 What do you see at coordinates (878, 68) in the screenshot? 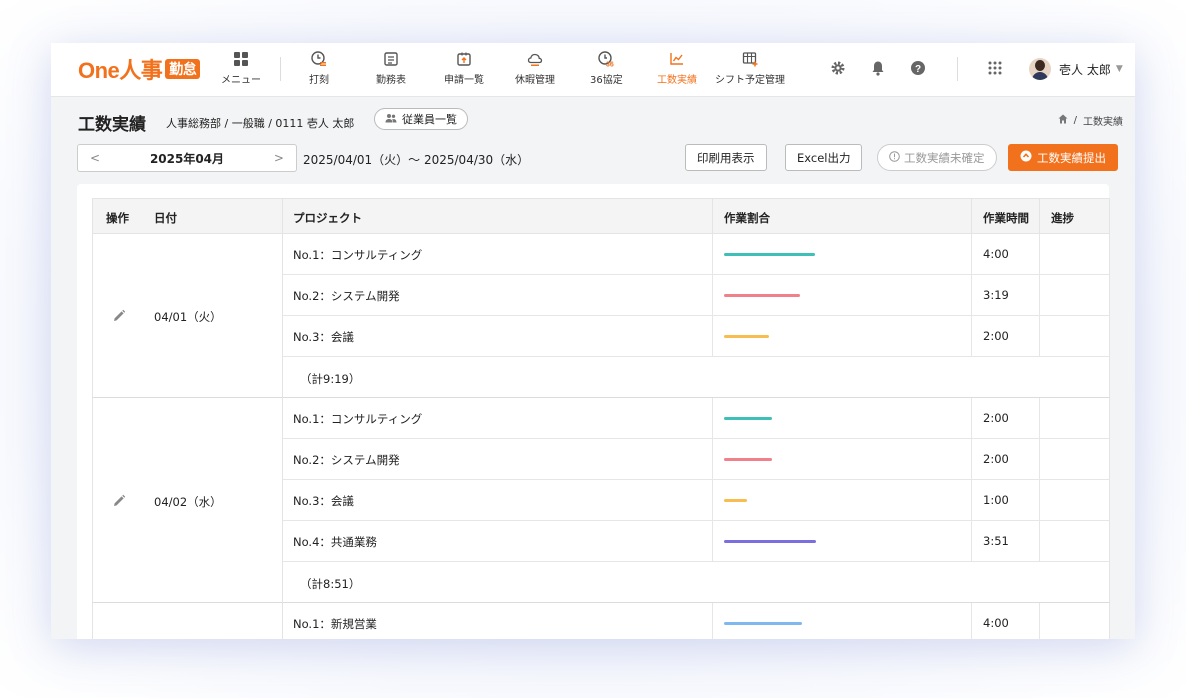
I see `bell-icon` at bounding box center [878, 68].